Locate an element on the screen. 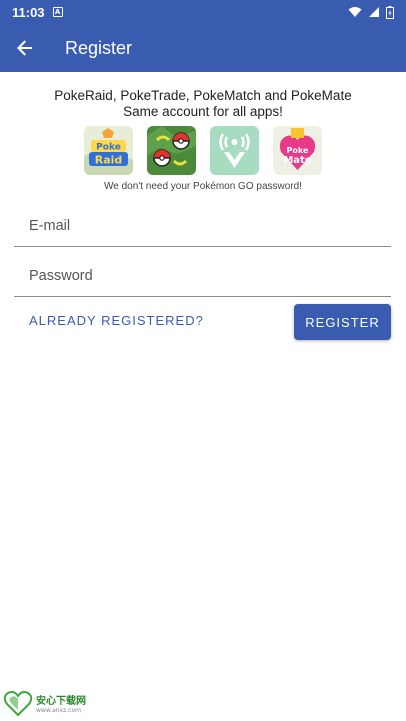 The image size is (406, 721). signal-icon is located at coordinates (374, 12).